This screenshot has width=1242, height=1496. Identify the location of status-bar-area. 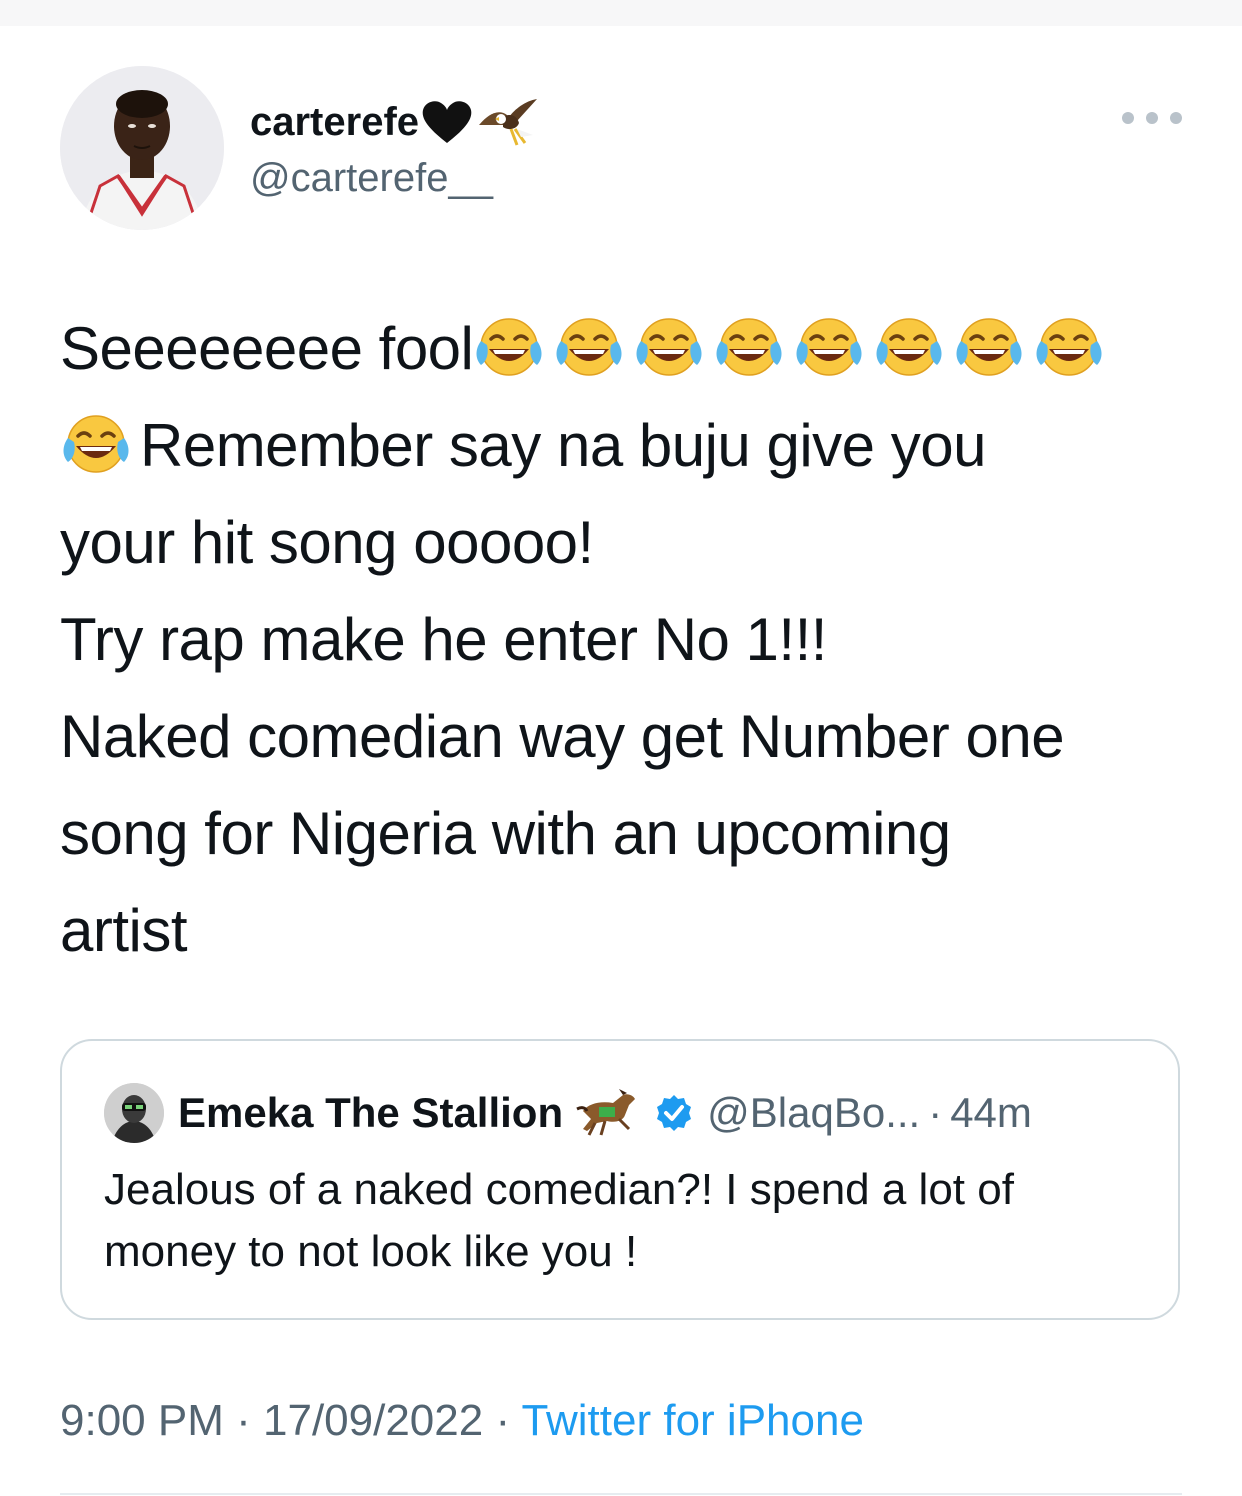
(621, 13).